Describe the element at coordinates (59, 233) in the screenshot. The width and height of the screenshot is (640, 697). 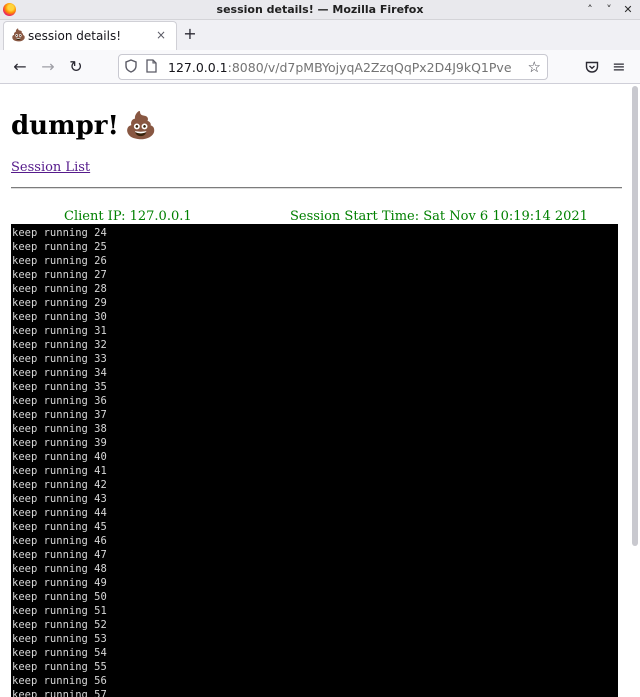
I see `log-line: keep running 24` at that location.